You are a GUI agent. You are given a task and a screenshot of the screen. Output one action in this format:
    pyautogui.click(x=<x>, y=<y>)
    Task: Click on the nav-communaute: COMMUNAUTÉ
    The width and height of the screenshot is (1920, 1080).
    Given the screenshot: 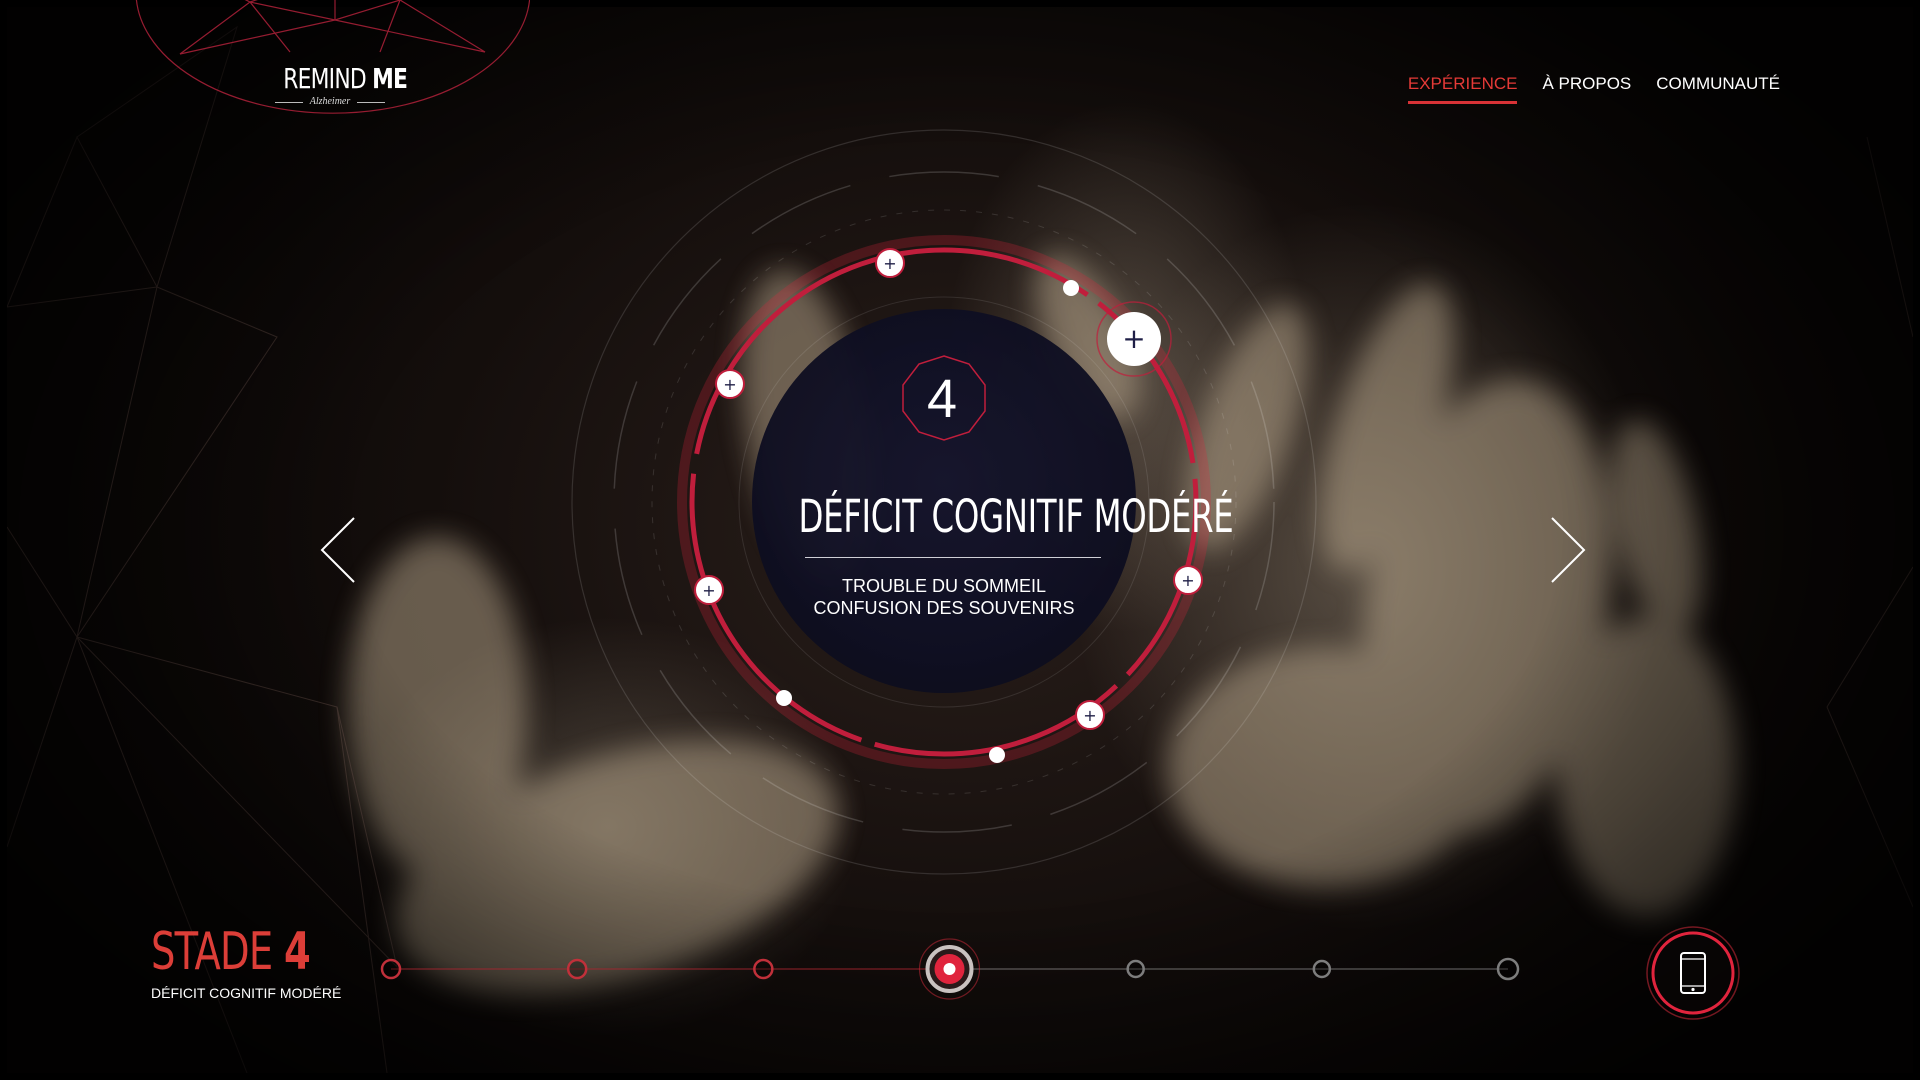 What is the action you would take?
    pyautogui.click(x=1718, y=89)
    